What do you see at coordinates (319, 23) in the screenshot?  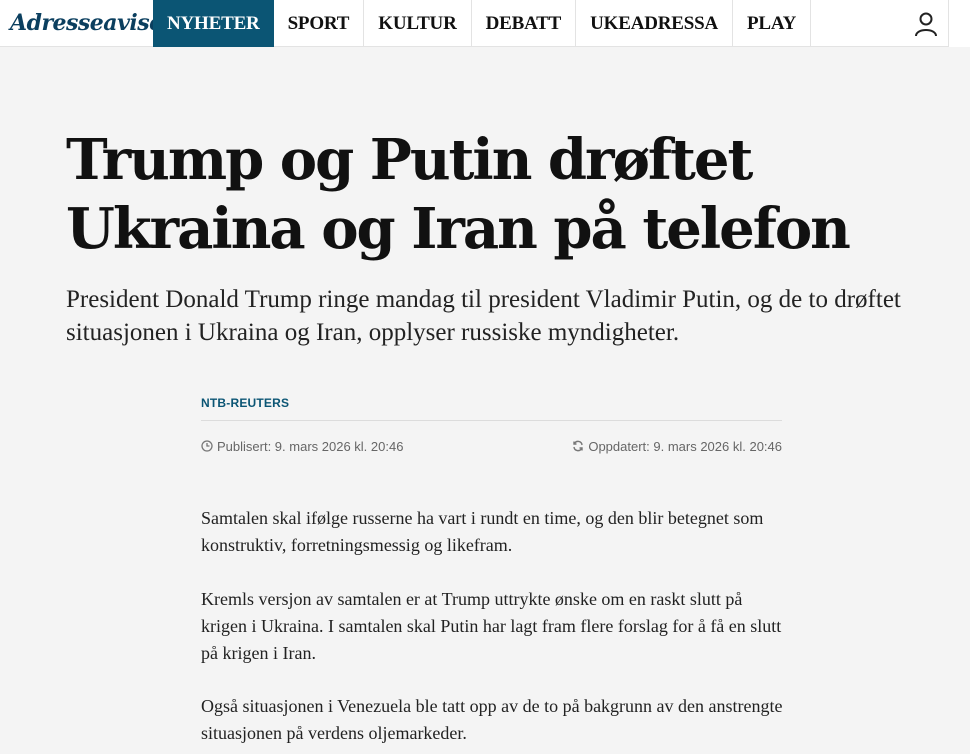 I see `nav-item-sport: SPORT` at bounding box center [319, 23].